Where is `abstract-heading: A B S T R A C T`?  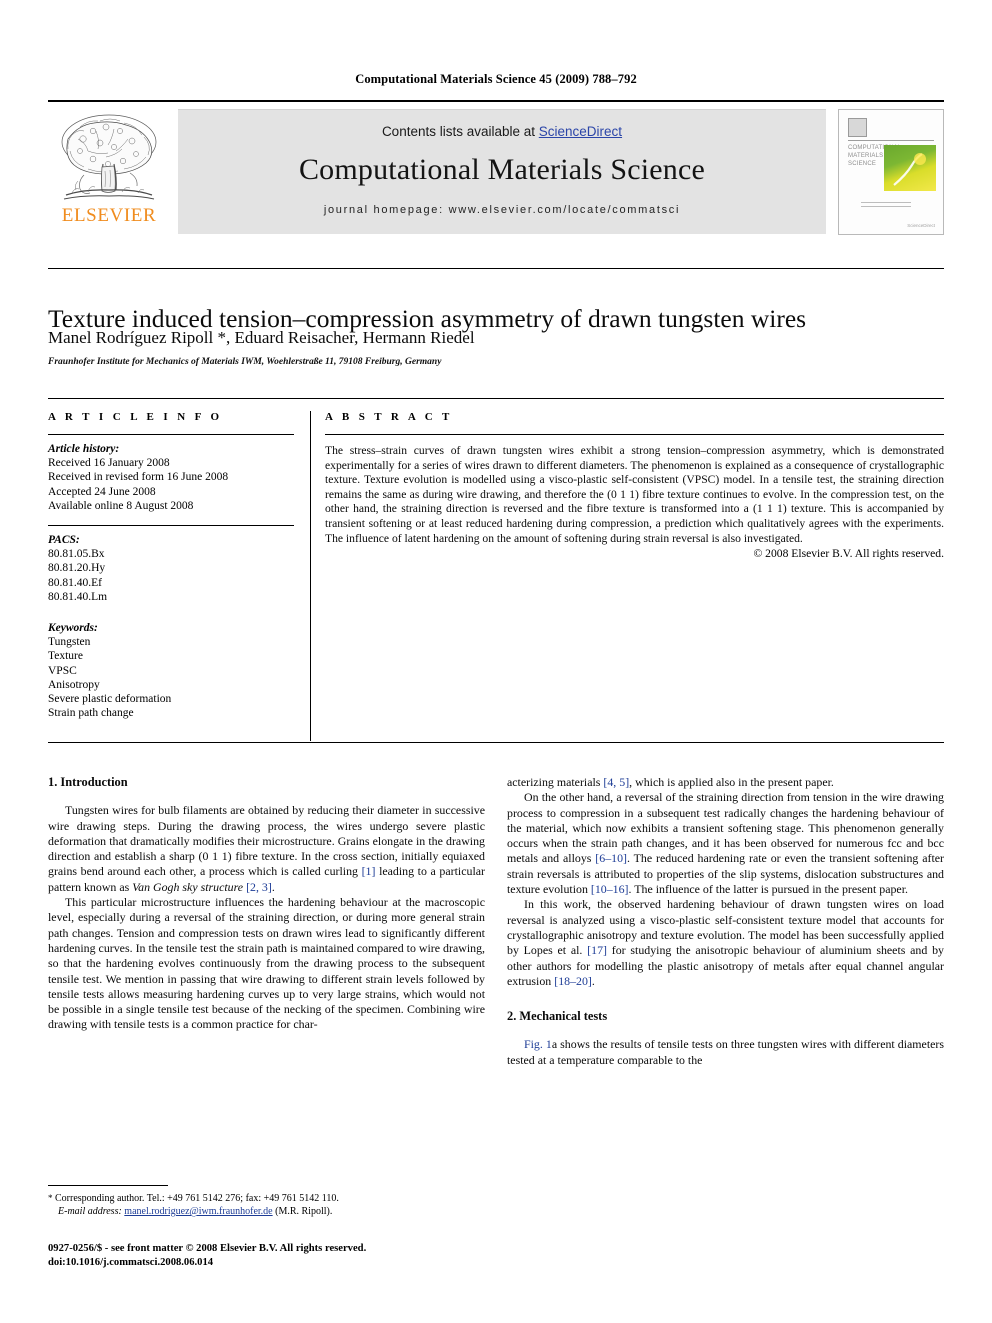
abstract-heading: A B S T R A C T is located at coordinates (389, 417).